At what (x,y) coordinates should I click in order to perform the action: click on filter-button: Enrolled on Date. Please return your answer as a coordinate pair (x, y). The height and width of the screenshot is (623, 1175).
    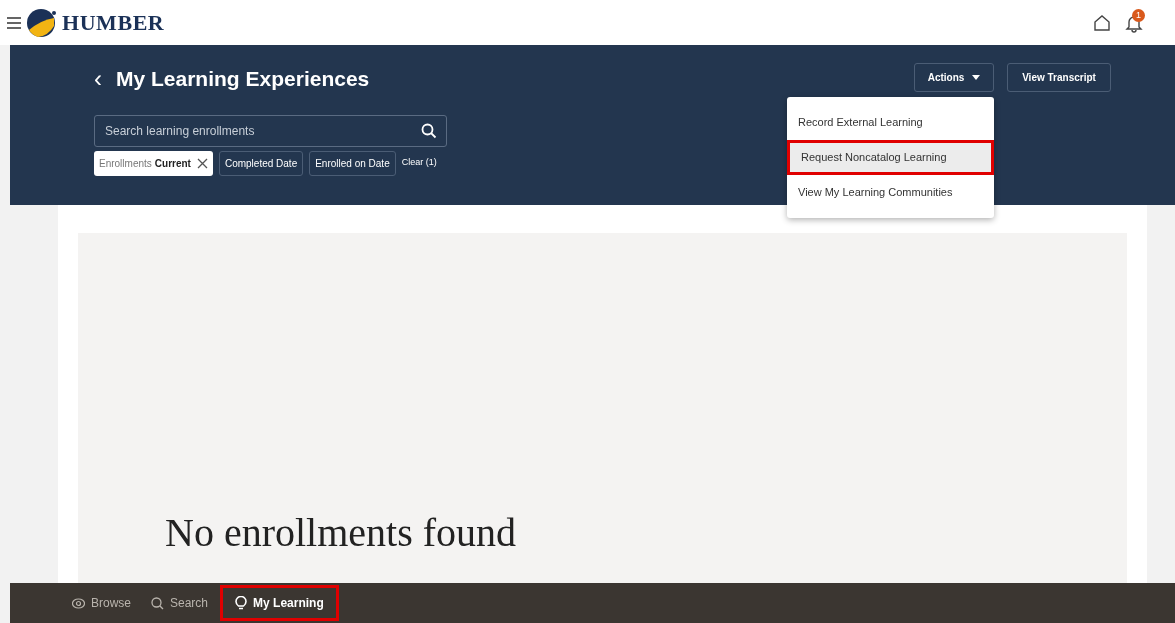
    Looking at the image, I should click on (352, 163).